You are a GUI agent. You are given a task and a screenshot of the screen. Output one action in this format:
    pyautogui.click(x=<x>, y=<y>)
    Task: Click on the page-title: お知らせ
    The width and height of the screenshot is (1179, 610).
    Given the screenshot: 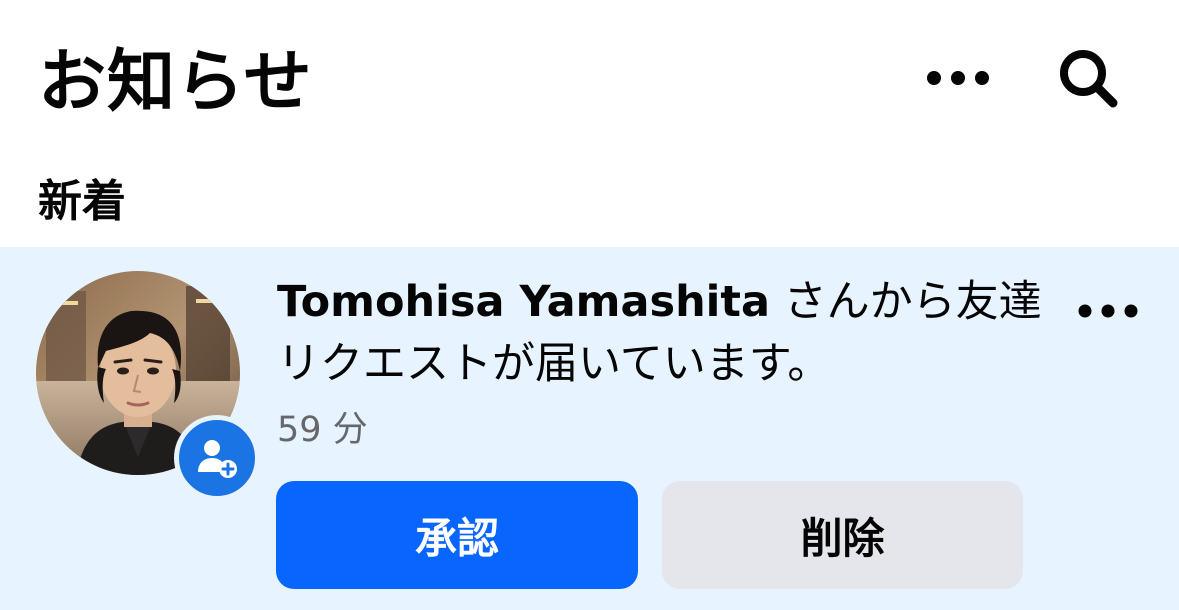 What is the action you would take?
    pyautogui.click(x=175, y=82)
    